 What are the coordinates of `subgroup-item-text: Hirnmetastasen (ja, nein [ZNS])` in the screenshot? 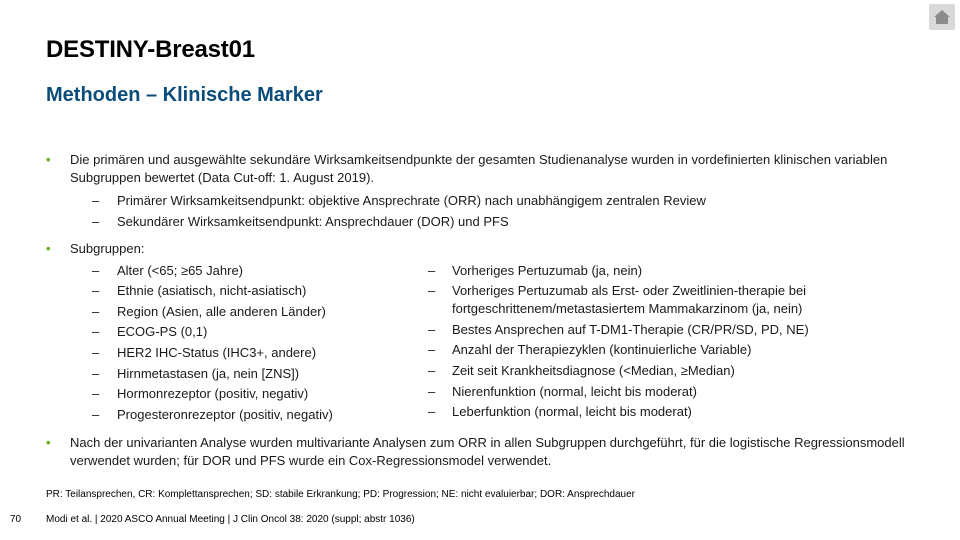 It's located at (208, 373).